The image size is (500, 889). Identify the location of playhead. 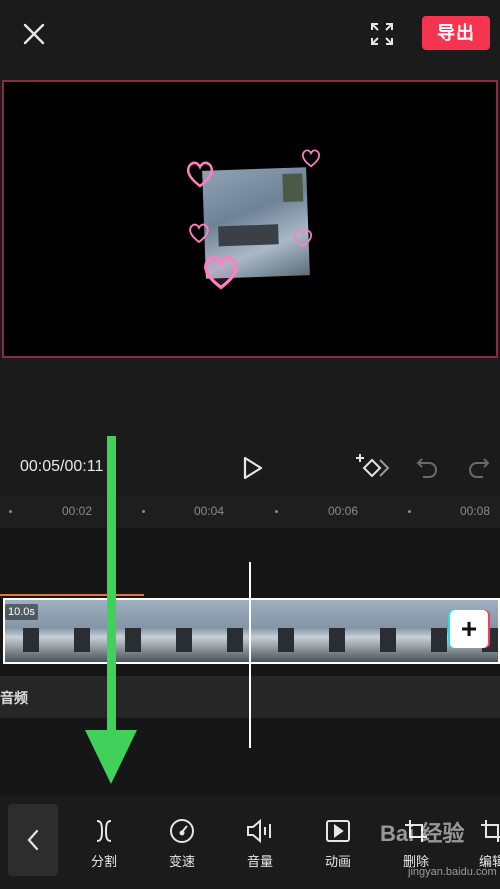
(250, 655).